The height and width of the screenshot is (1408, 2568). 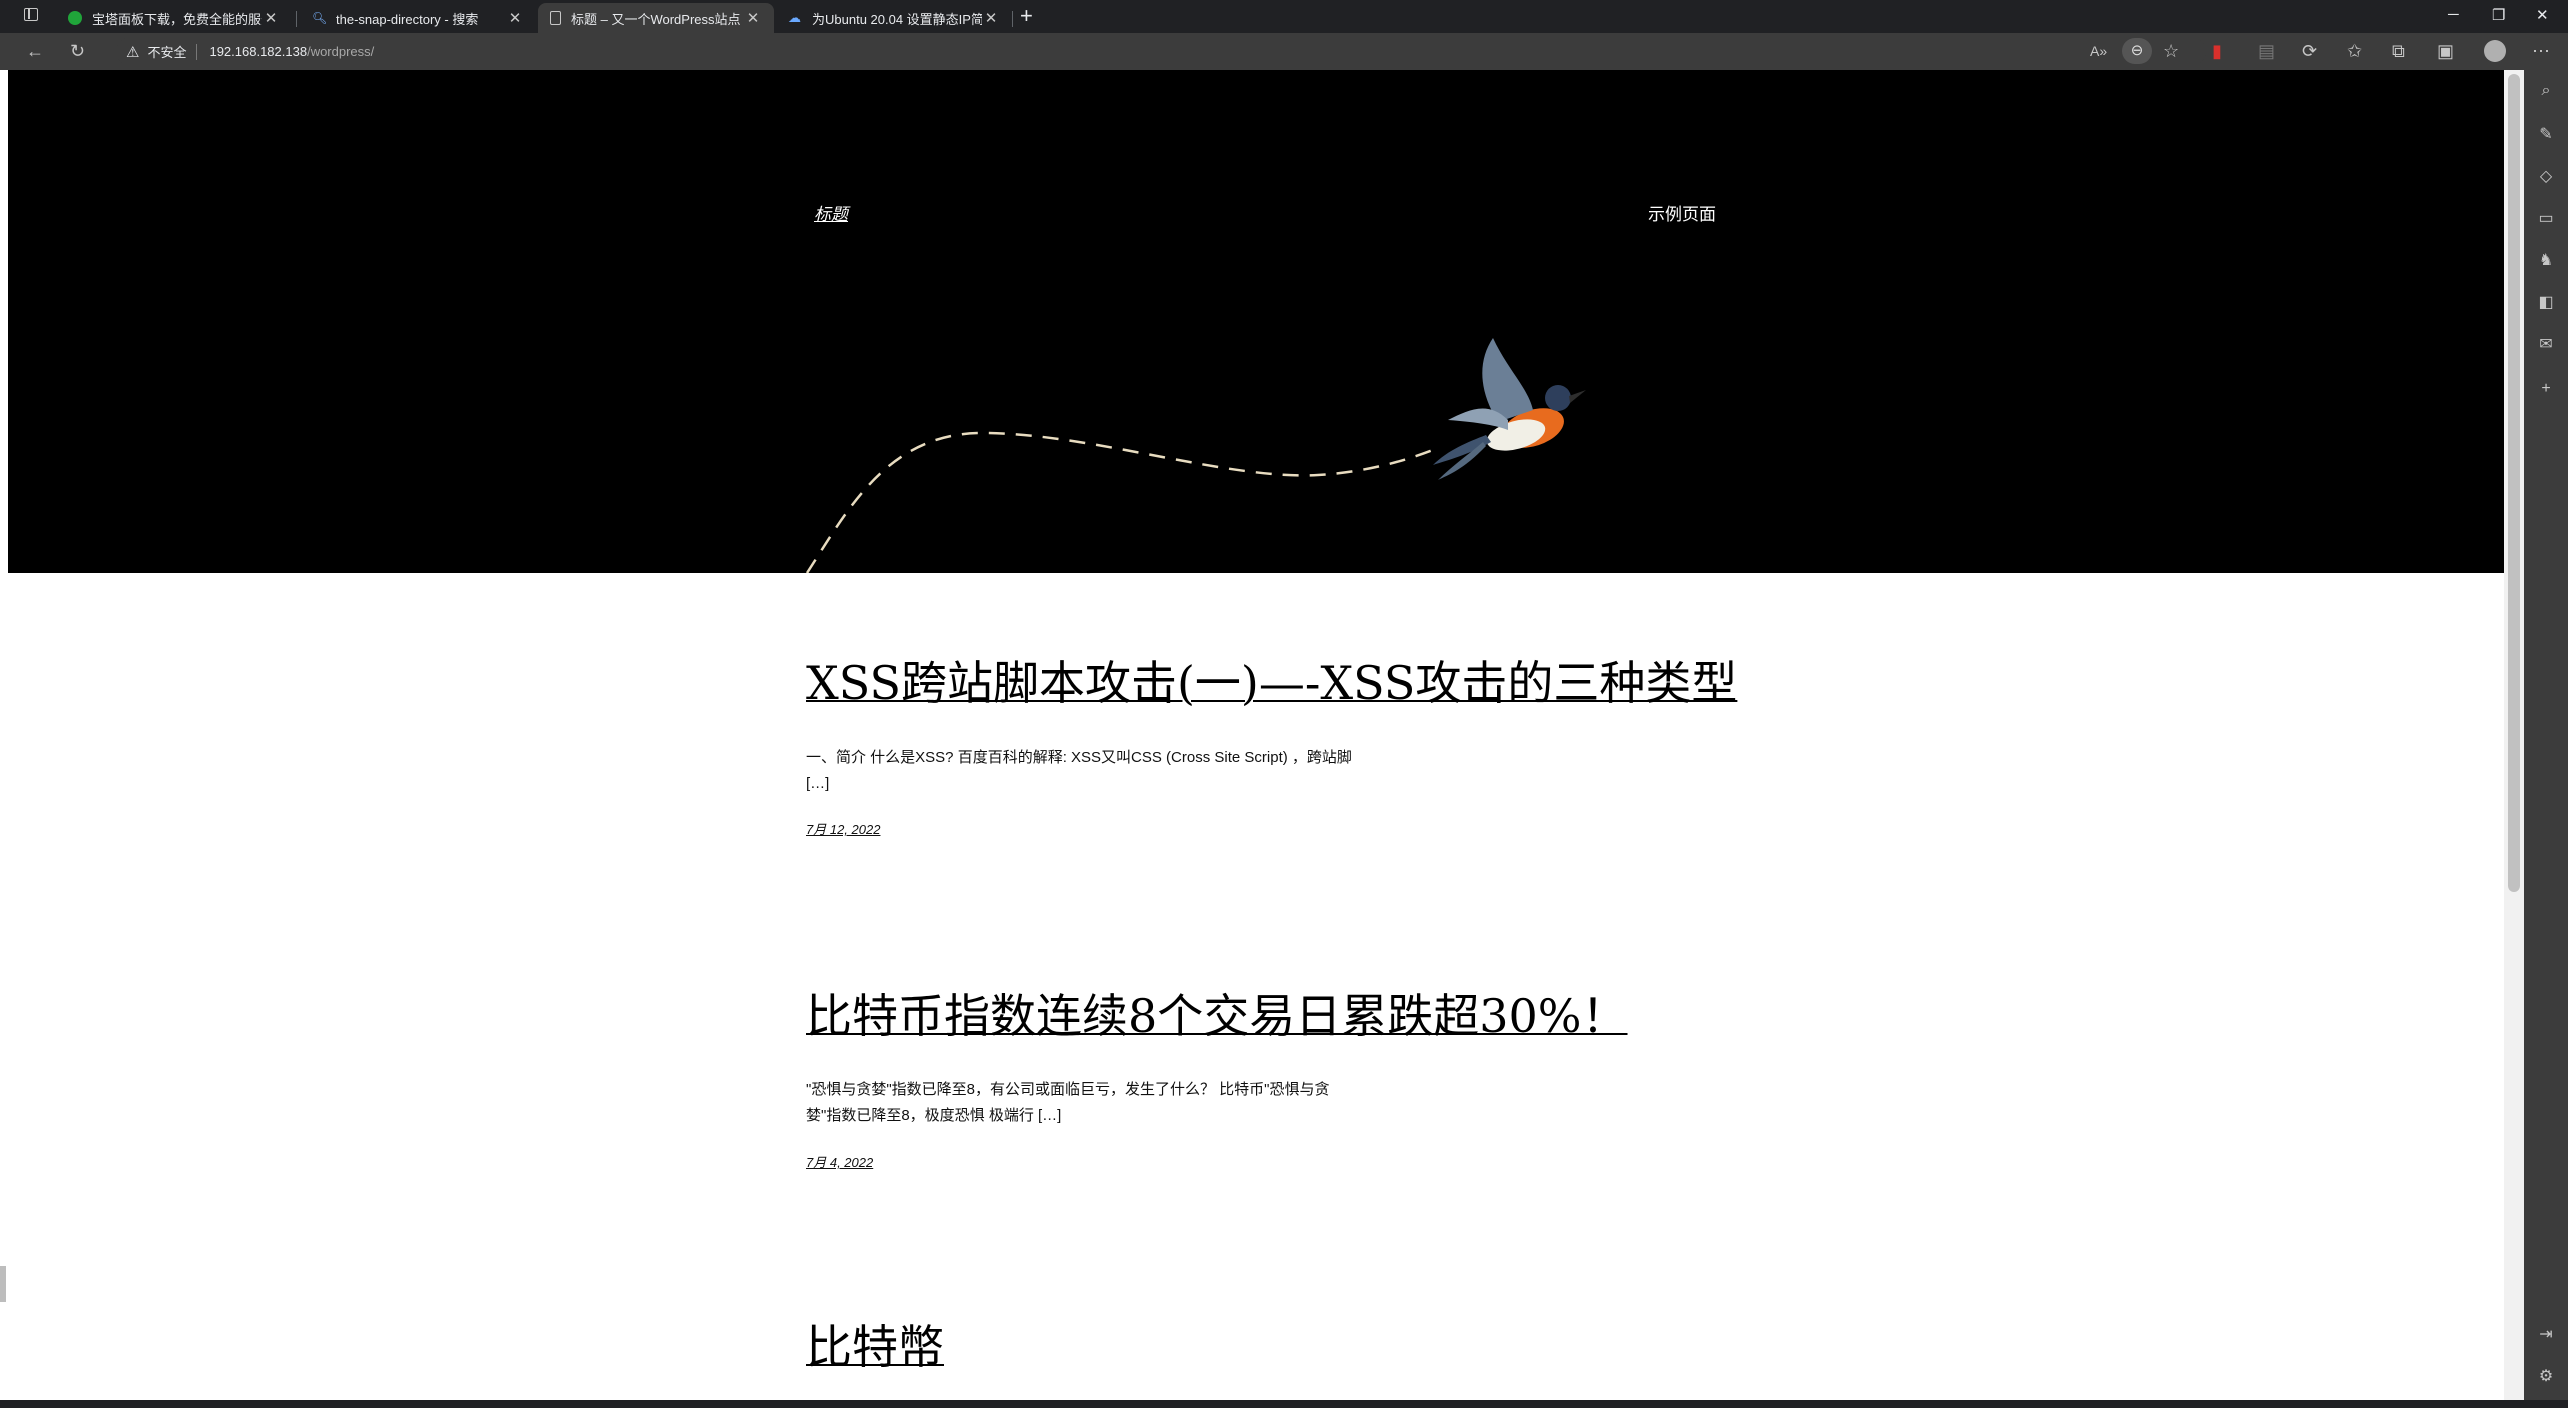 I want to click on add-icon: +, so click(x=2546, y=389).